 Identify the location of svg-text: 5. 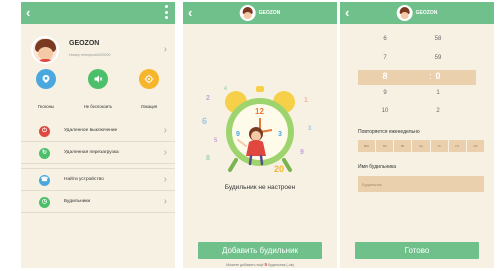
(216, 141).